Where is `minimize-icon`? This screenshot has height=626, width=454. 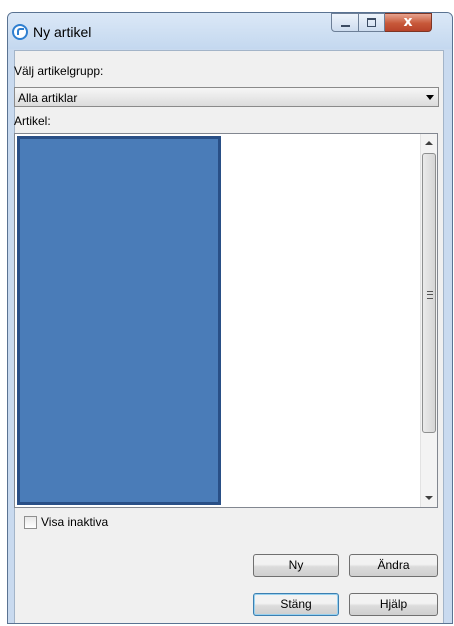 minimize-icon is located at coordinates (345, 22).